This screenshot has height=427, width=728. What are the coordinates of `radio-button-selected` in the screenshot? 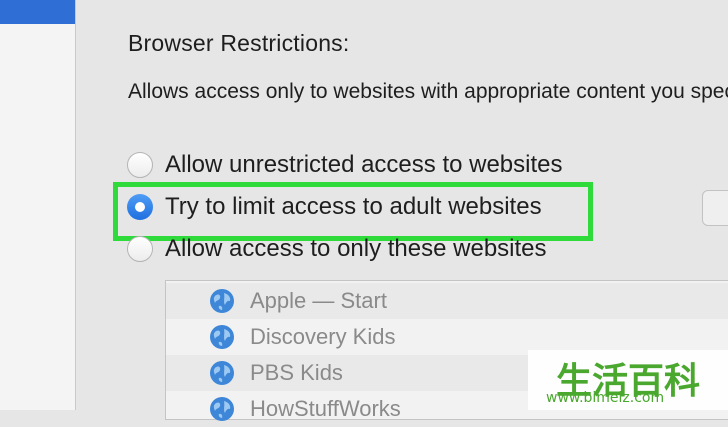 It's located at (140, 207).